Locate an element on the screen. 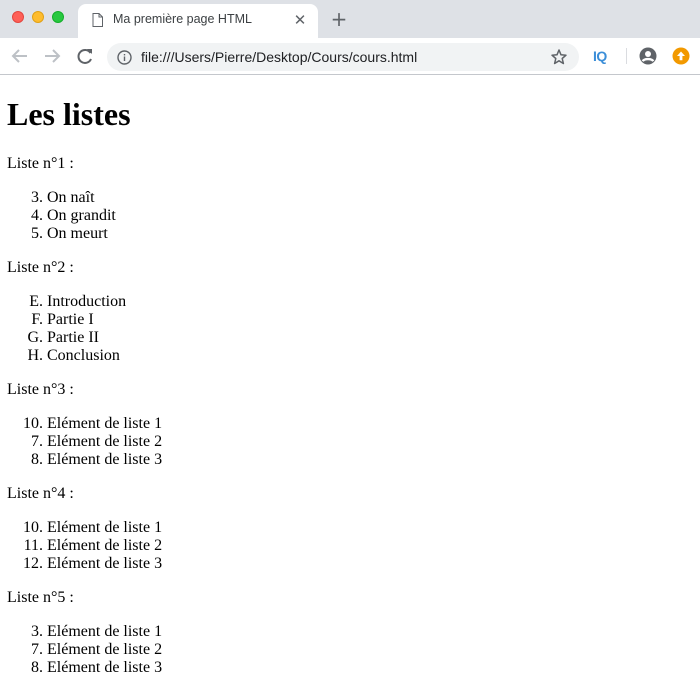 This screenshot has height=700, width=700. list-marker: 5. is located at coordinates (37, 233).